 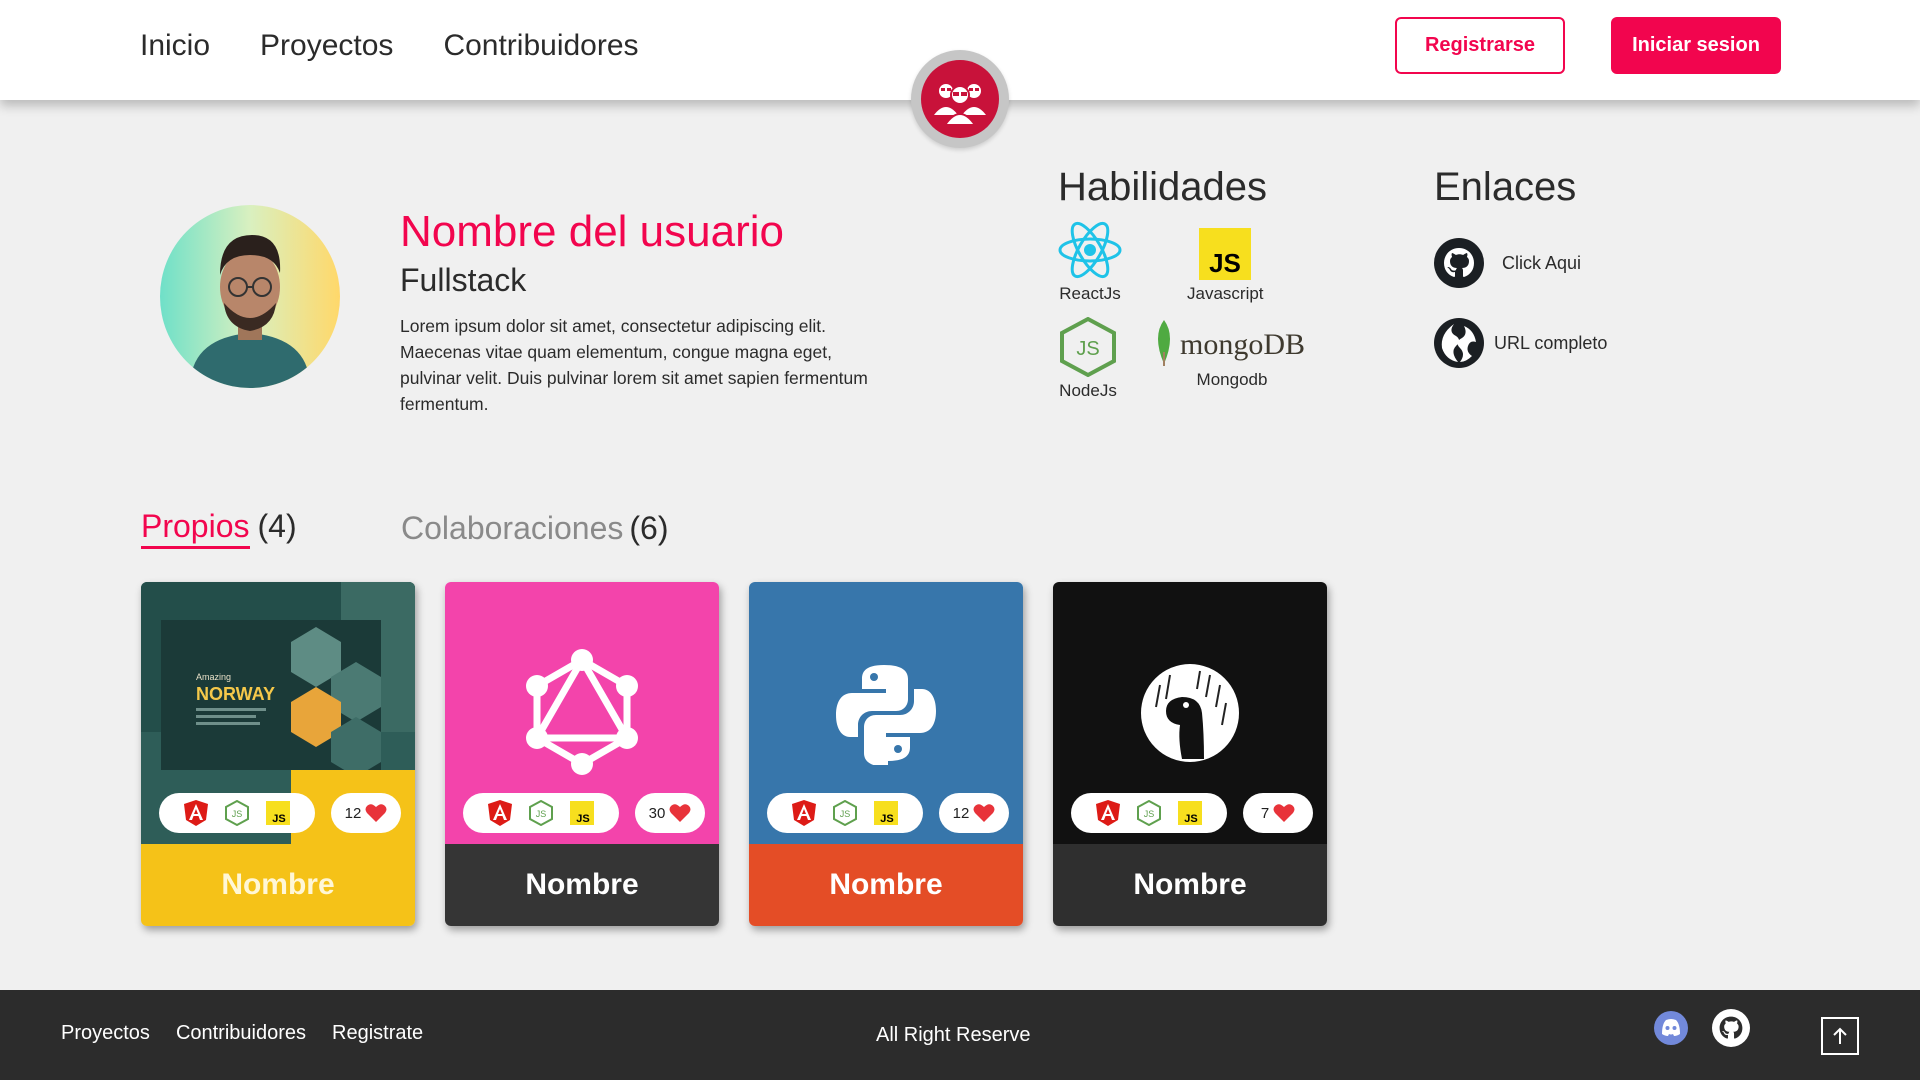 I want to click on user-name: Nombre del usuario, so click(x=592, y=231).